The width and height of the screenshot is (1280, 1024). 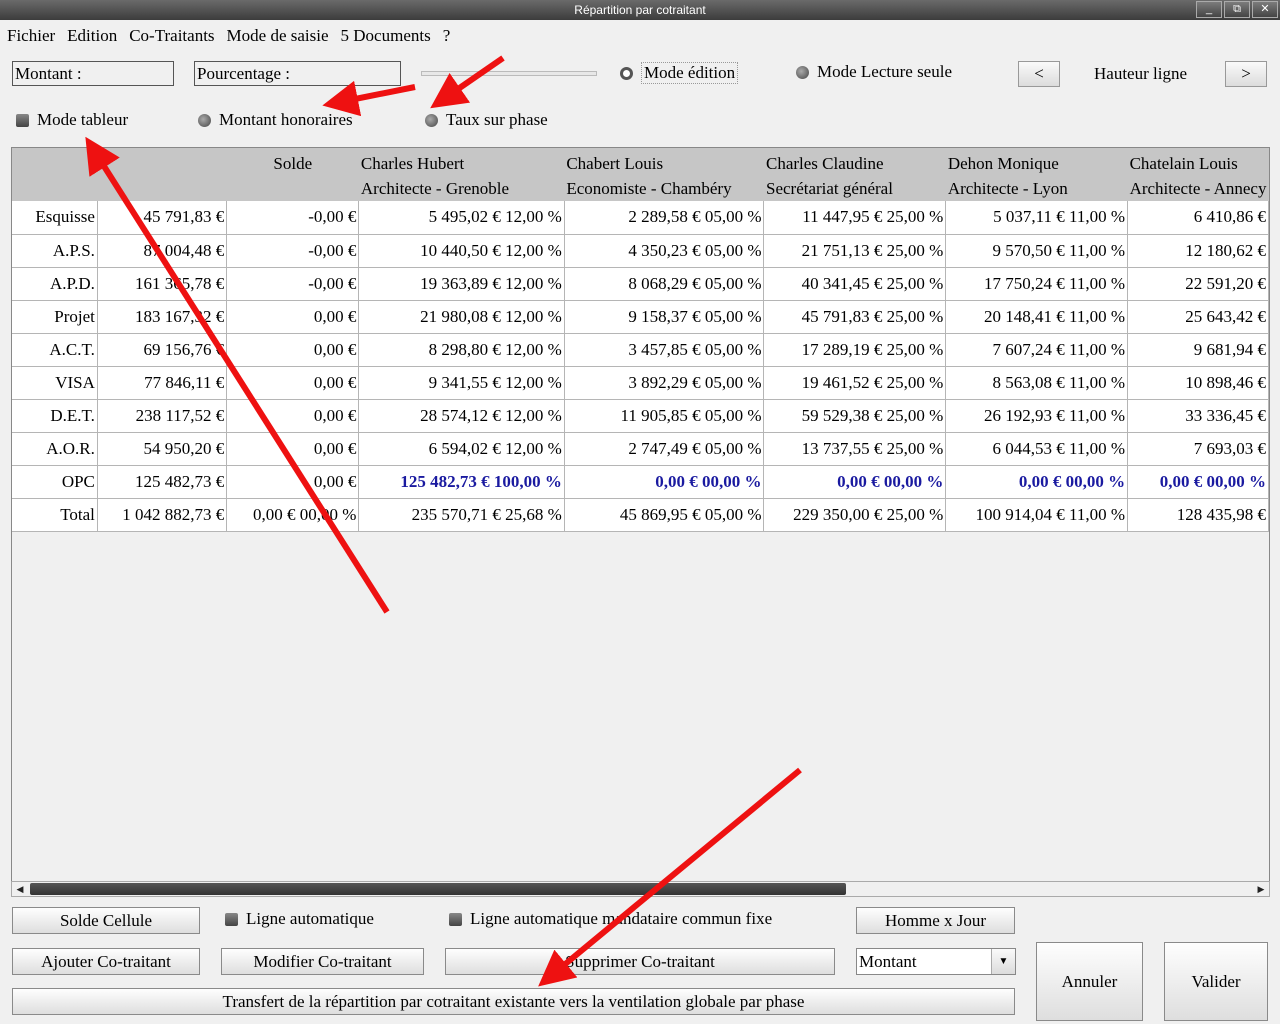 What do you see at coordinates (1037, 449) in the screenshot?
I see `table-cell: 6 044,53 € 11,00 %` at bounding box center [1037, 449].